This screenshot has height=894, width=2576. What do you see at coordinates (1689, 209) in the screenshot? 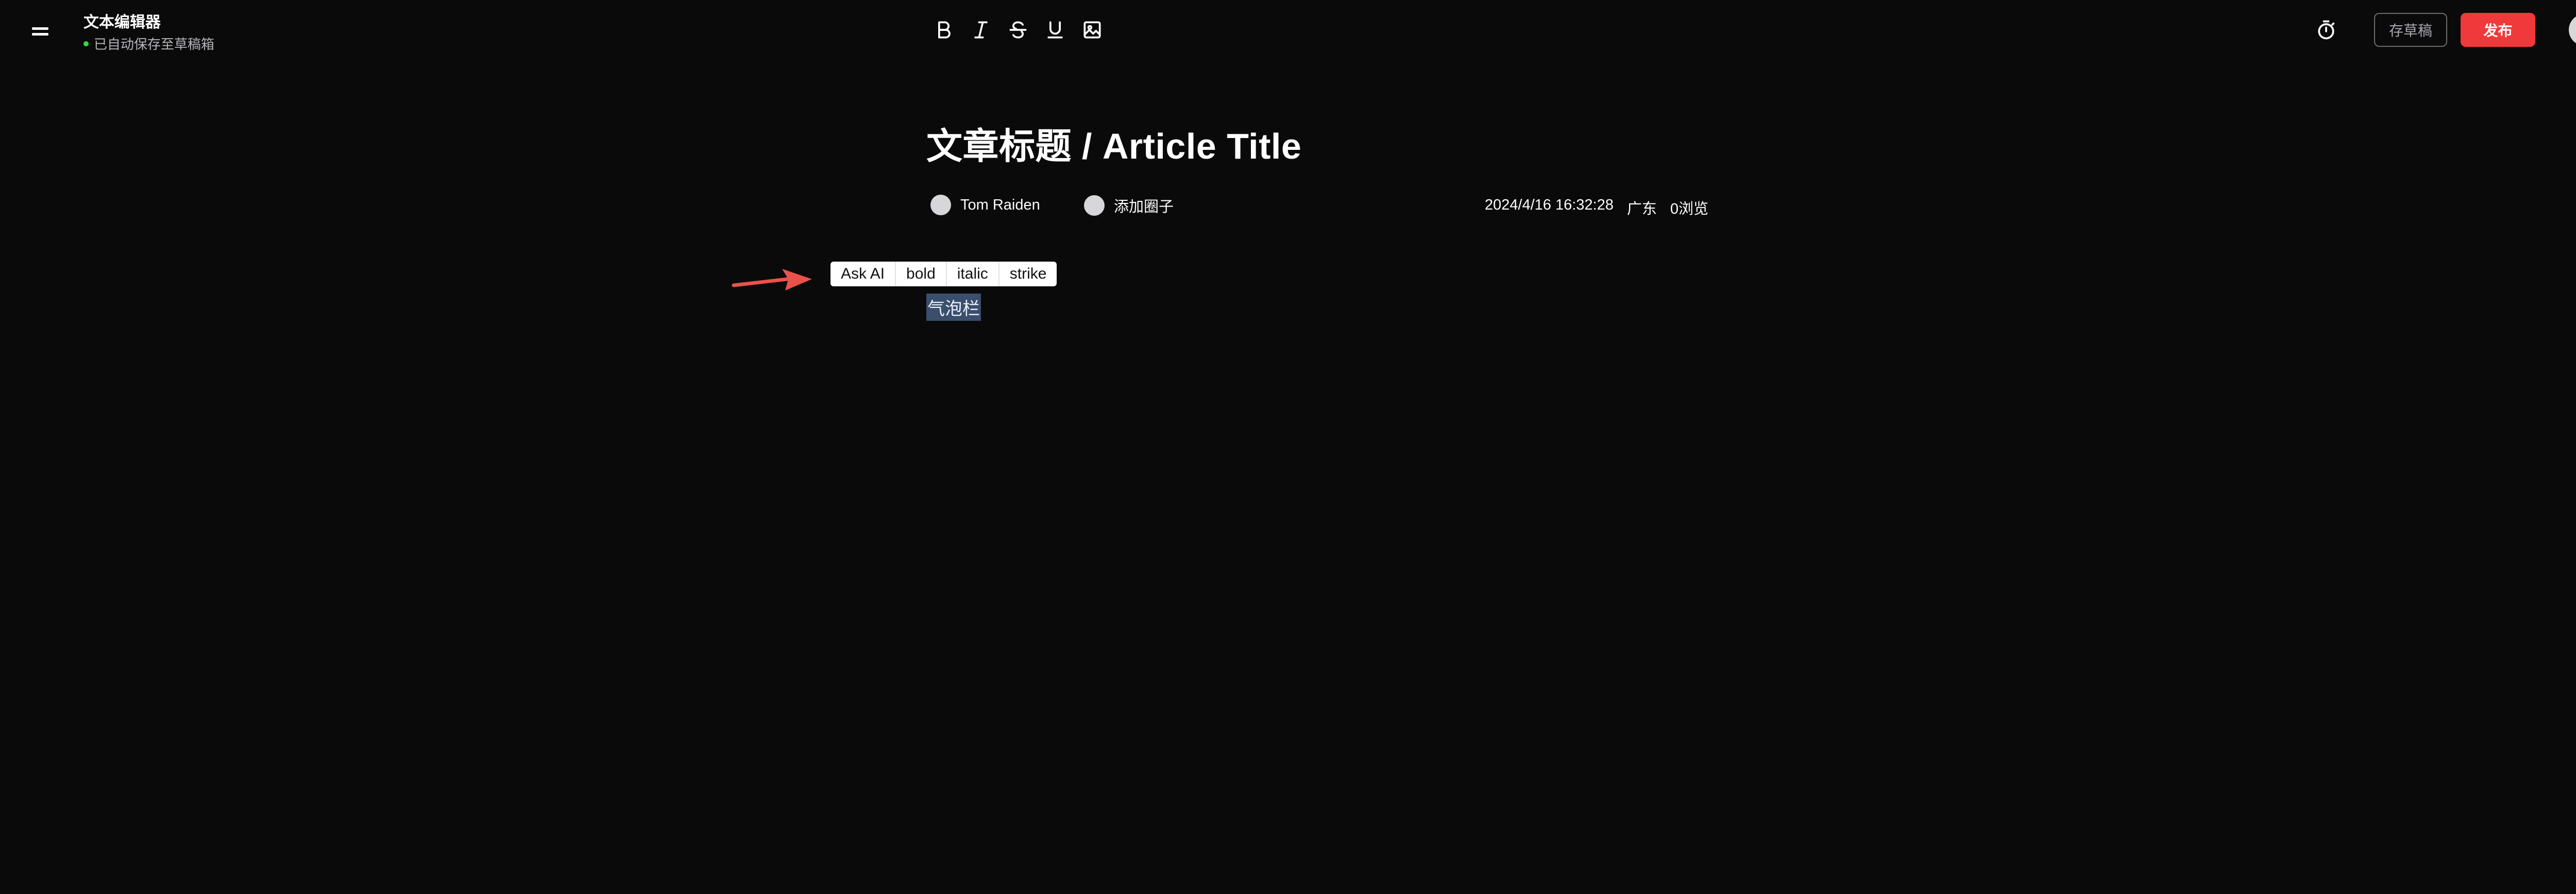
I see `article-views: 0浏览` at bounding box center [1689, 209].